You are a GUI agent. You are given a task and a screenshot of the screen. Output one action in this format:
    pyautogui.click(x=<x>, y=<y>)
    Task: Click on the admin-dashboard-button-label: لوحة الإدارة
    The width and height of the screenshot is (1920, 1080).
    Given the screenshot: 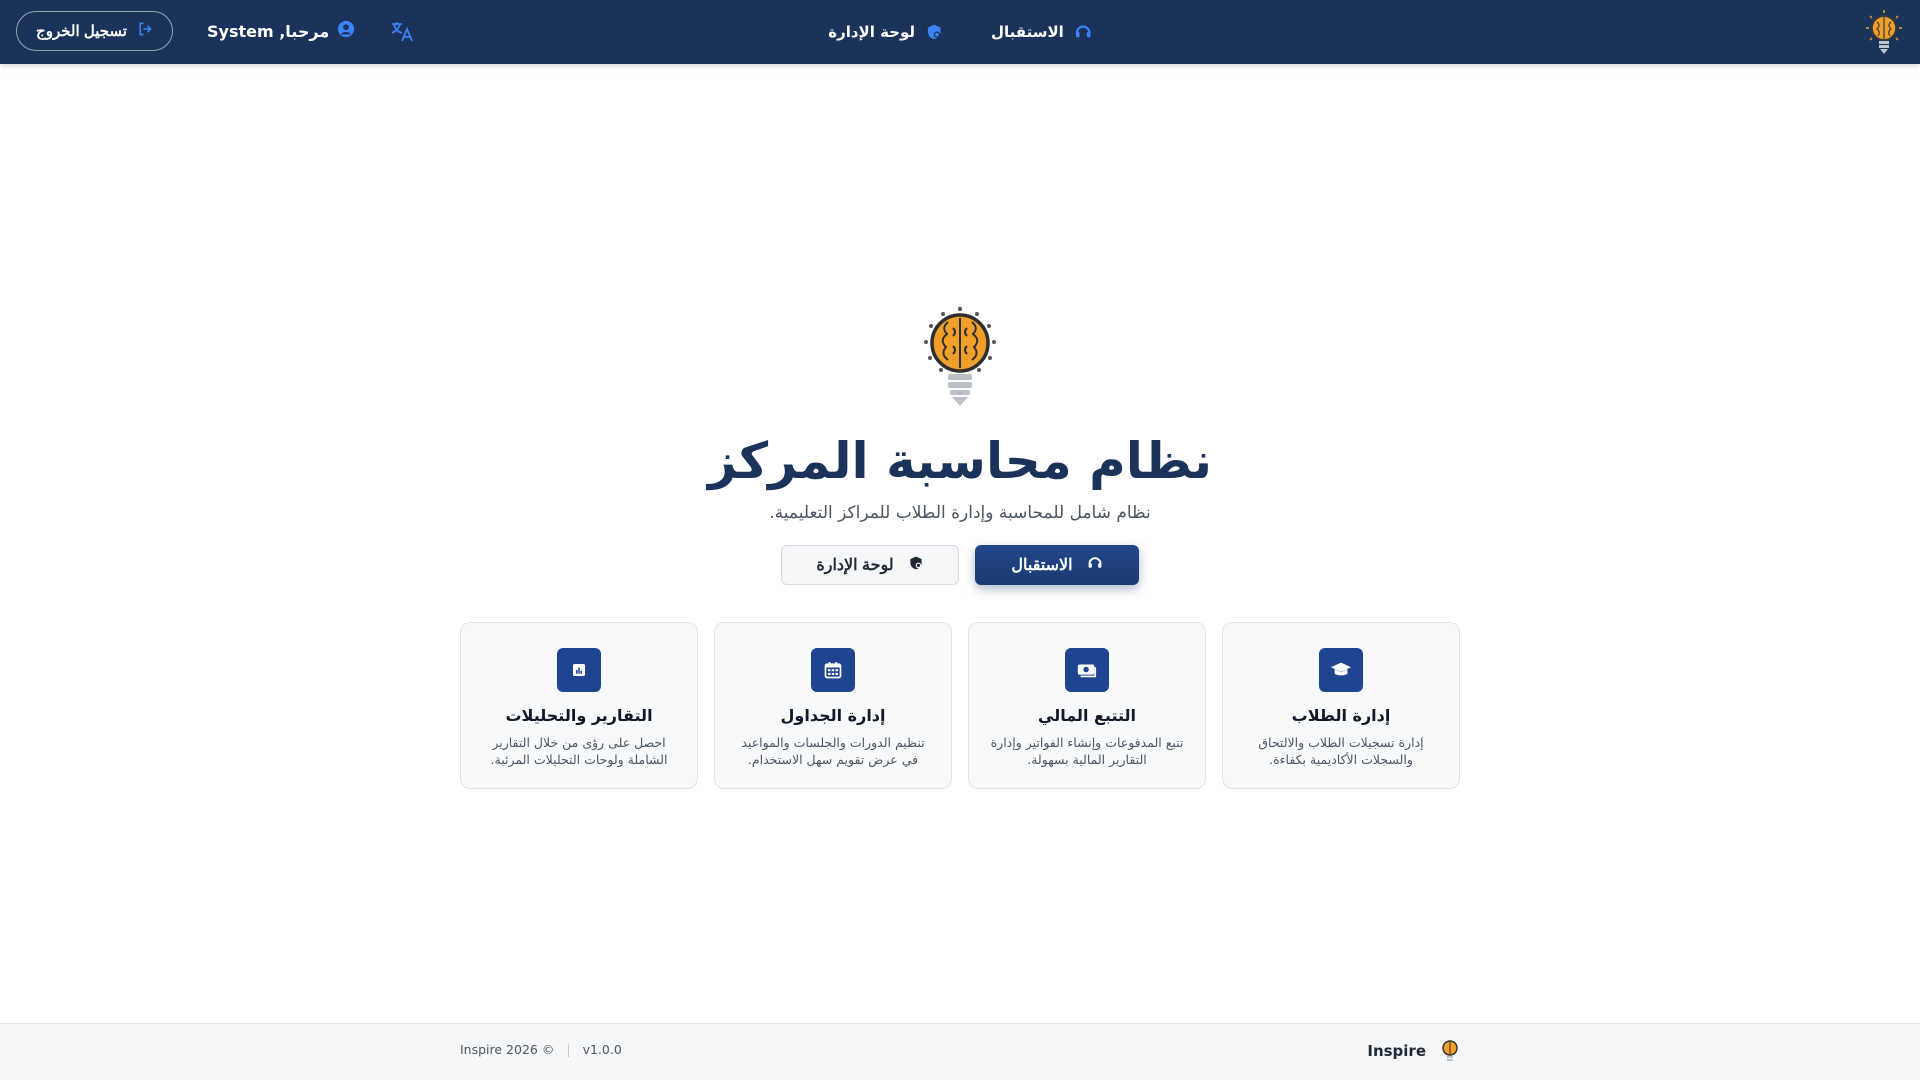 What is the action you would take?
    pyautogui.click(x=855, y=565)
    